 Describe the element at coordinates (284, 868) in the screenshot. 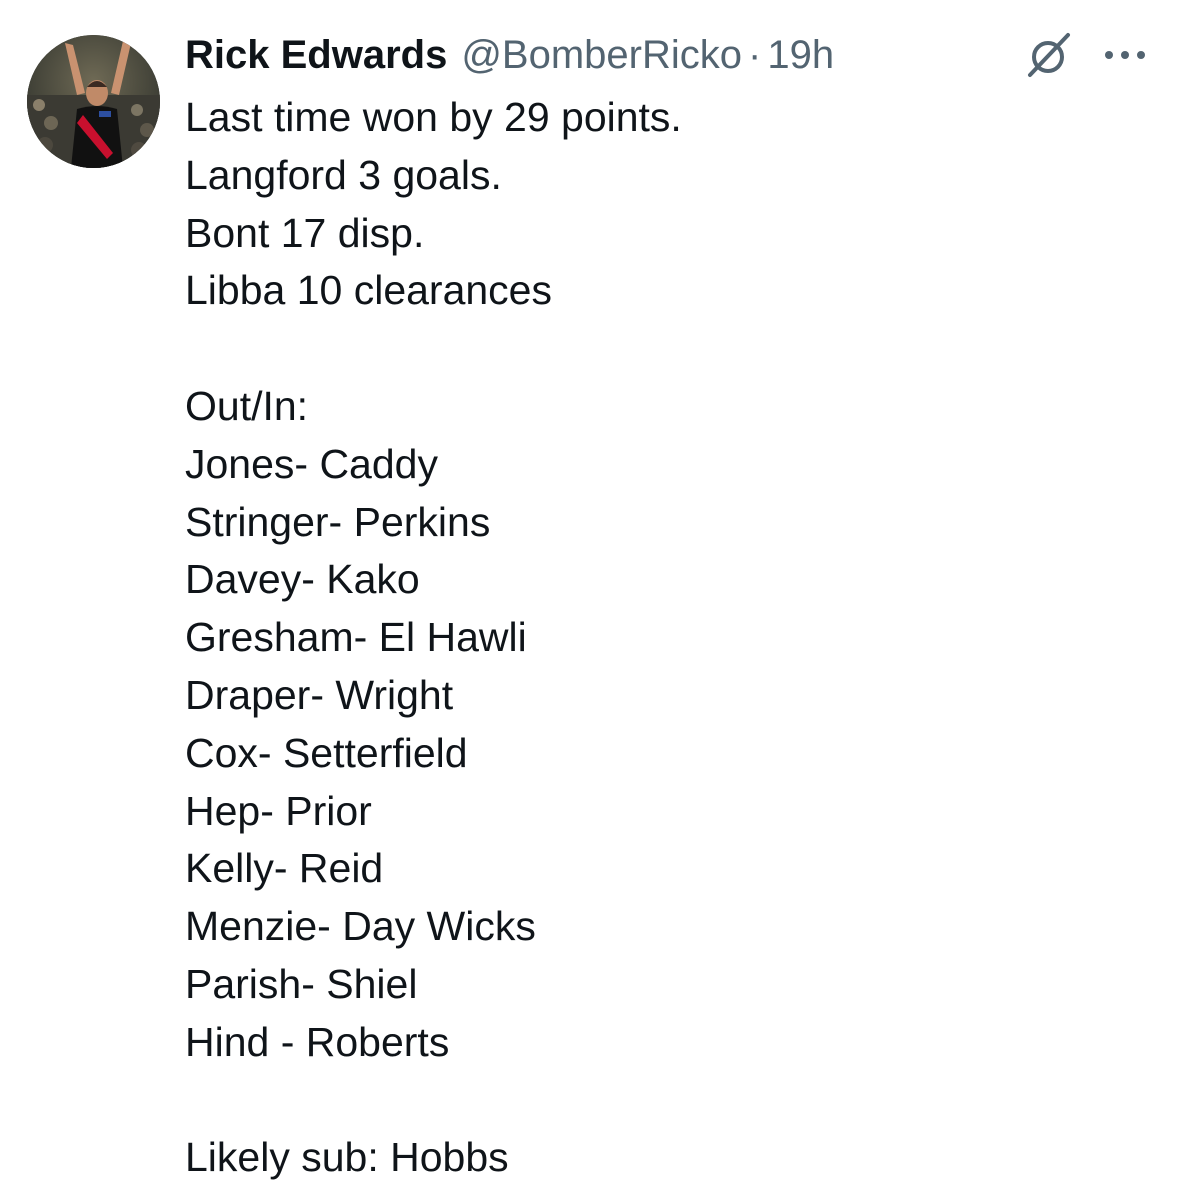

I see `tweet-line: Kelly- Reid` at that location.